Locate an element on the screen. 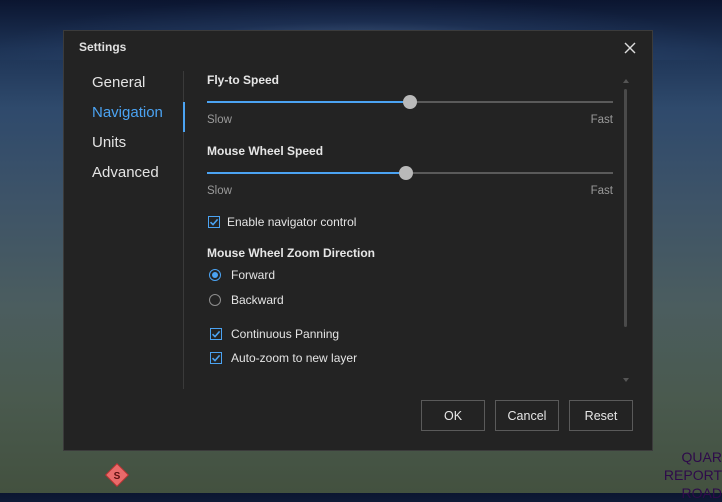 The image size is (722, 502). auto-zoom-checkbox: Auto-zoom to new layer is located at coordinates (283, 358).